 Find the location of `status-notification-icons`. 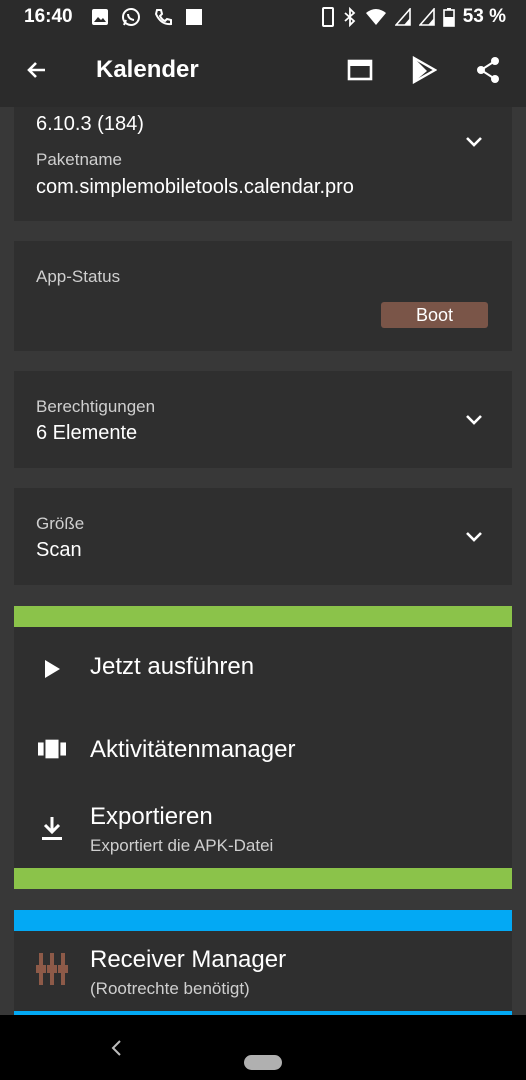

status-notification-icons is located at coordinates (147, 17).